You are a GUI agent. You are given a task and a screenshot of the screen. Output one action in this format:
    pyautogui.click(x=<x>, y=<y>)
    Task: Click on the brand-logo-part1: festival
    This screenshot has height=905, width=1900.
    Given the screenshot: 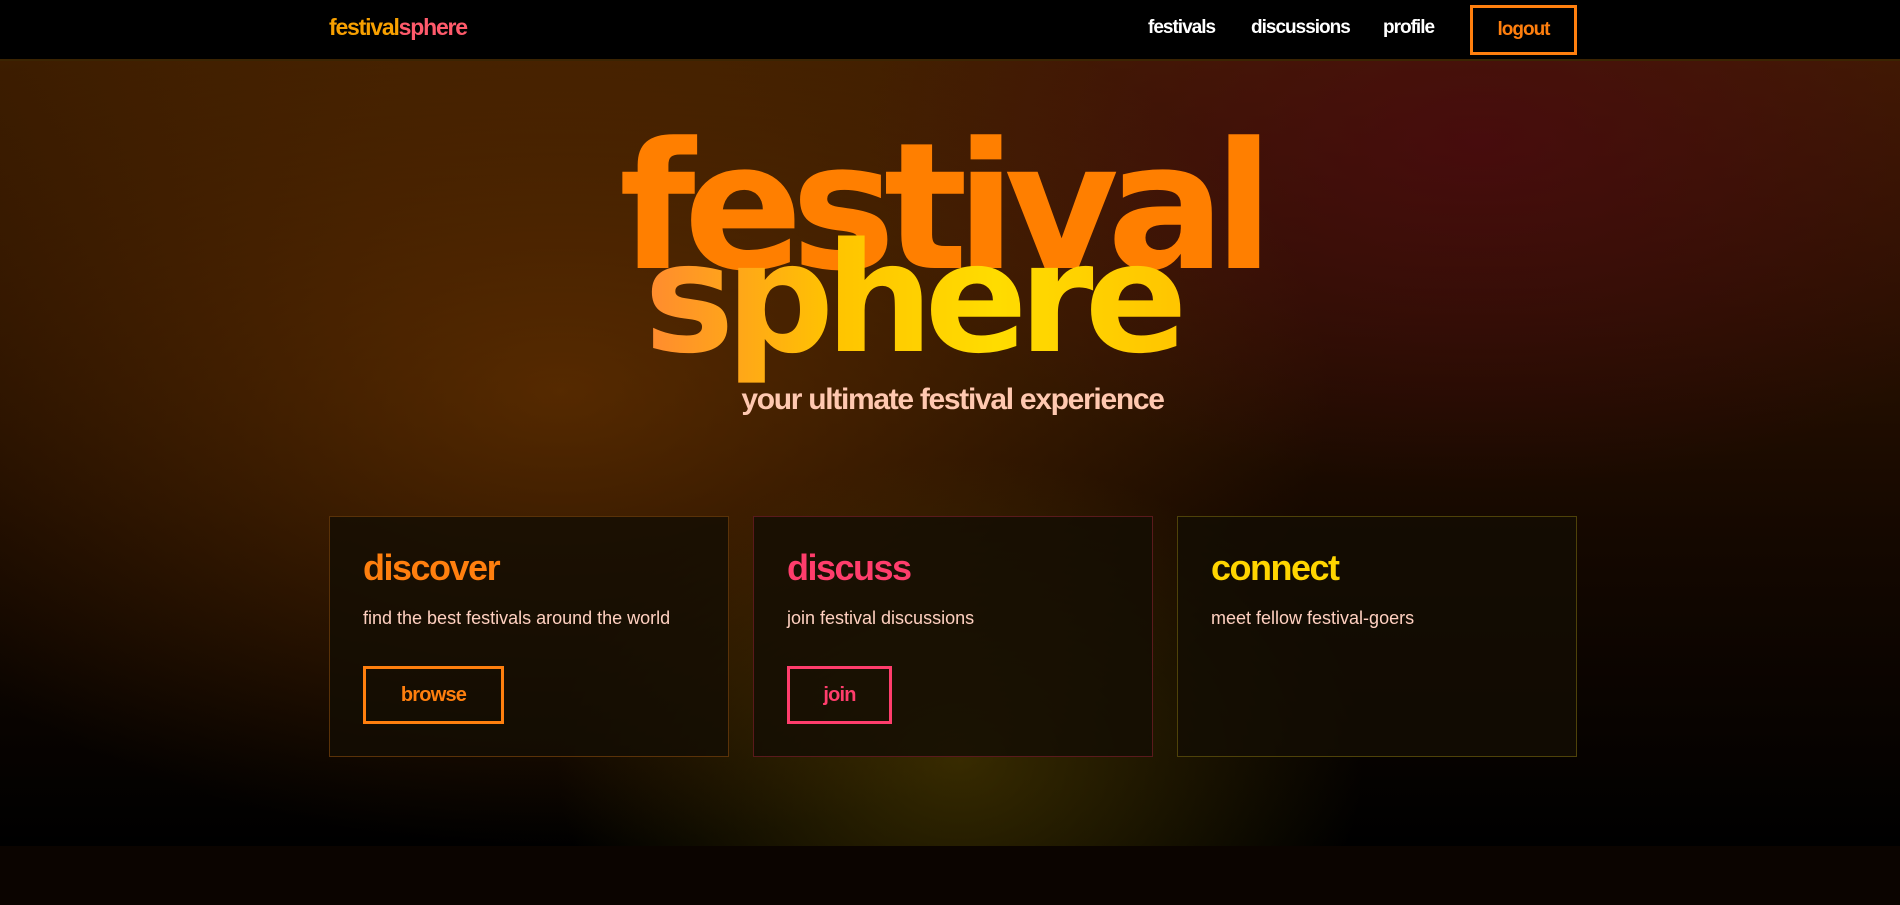 What is the action you would take?
    pyautogui.click(x=364, y=27)
    